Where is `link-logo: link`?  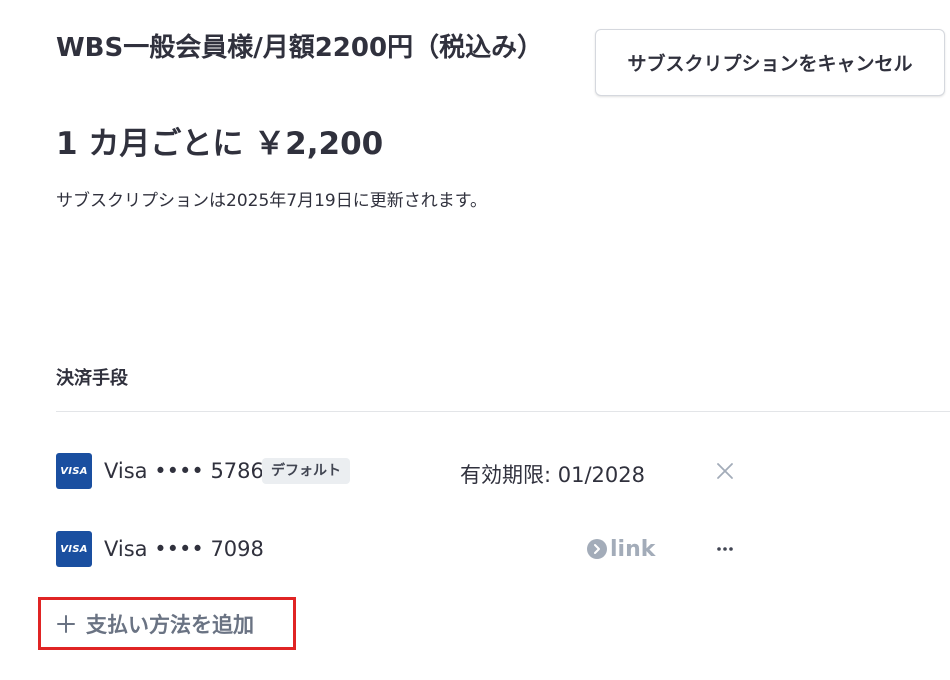
link-logo: link is located at coordinates (621, 549).